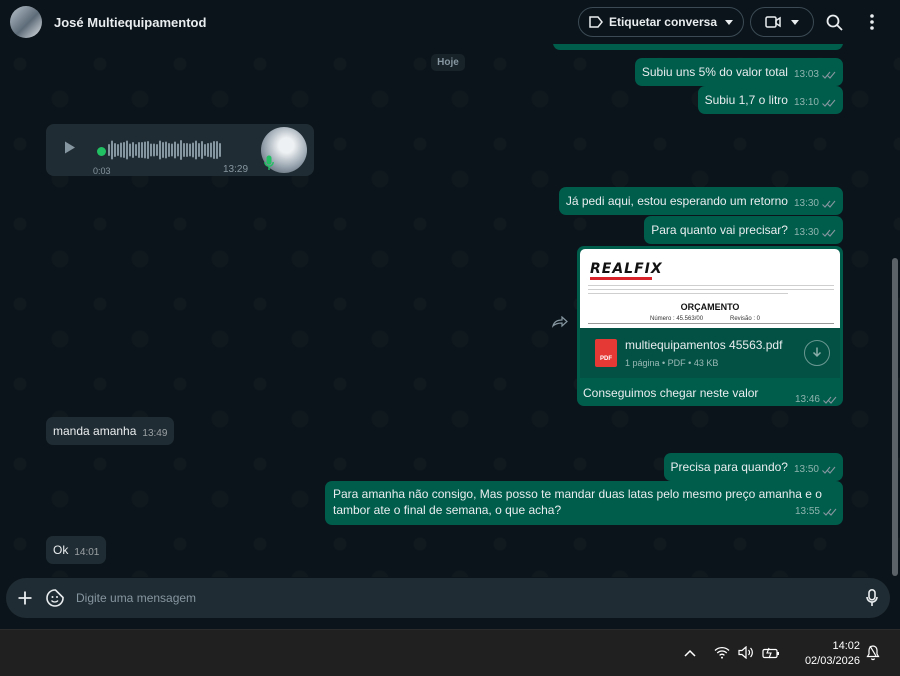  Describe the element at coordinates (834, 22) in the screenshot. I see `search-button` at that location.